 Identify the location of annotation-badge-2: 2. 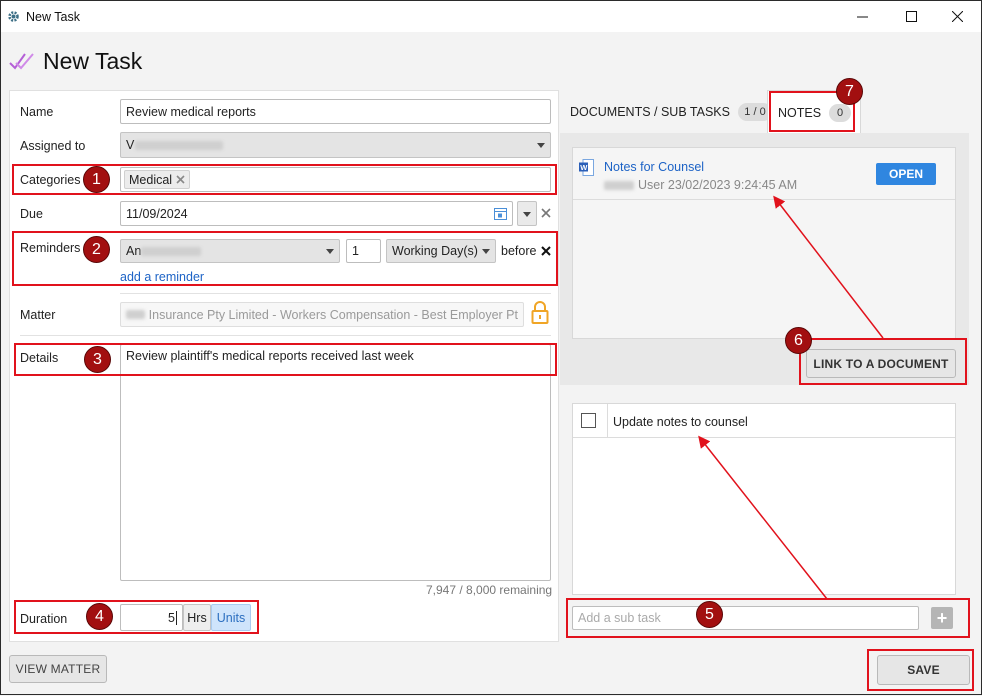
(96, 249).